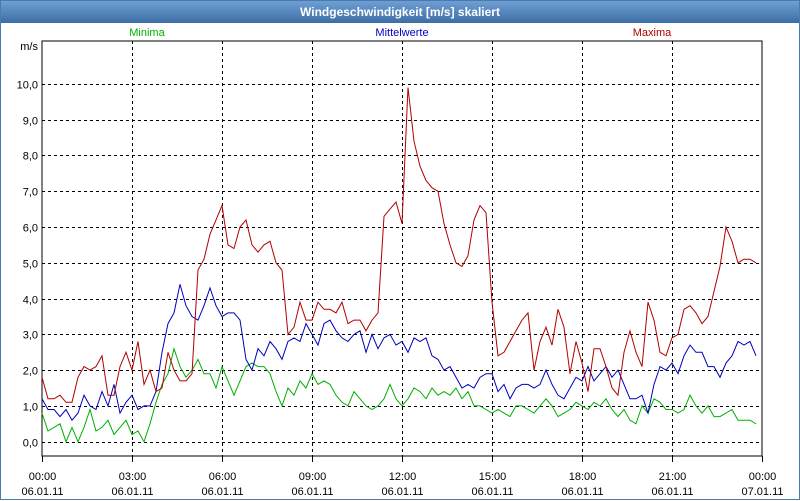  I want to click on legend-entry-minima: Minima, so click(147, 33).